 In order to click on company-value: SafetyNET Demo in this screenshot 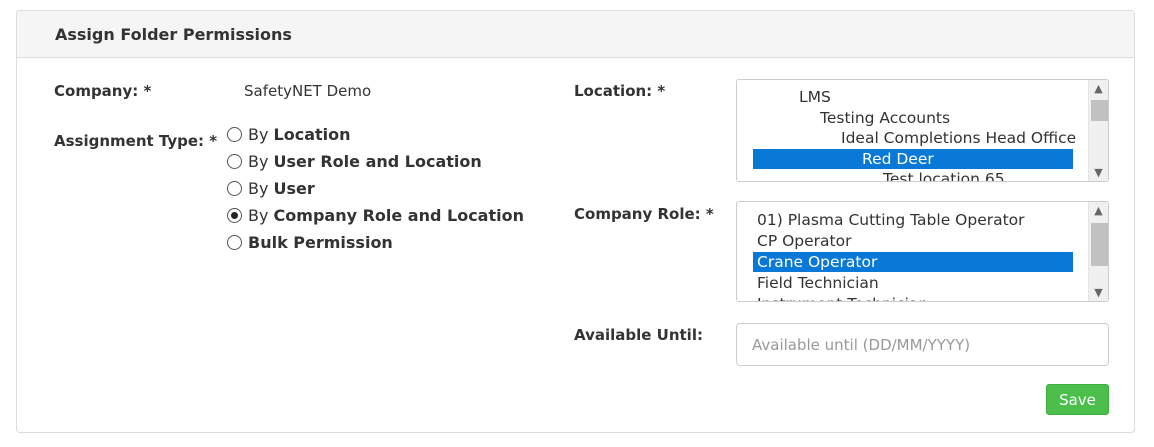, I will do `click(308, 91)`.